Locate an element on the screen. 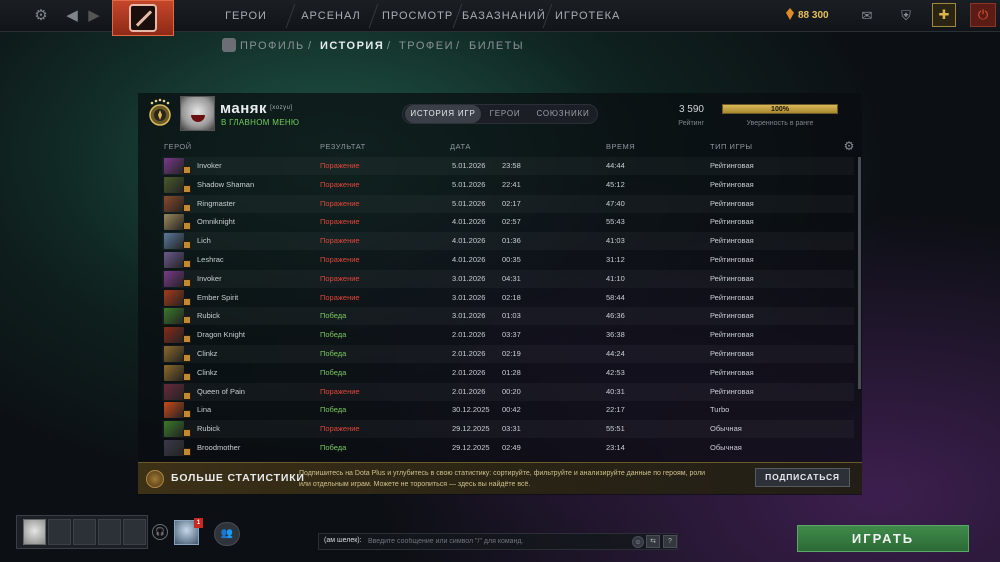  subnav-history: ИСТОРИЯ is located at coordinates (352, 46).